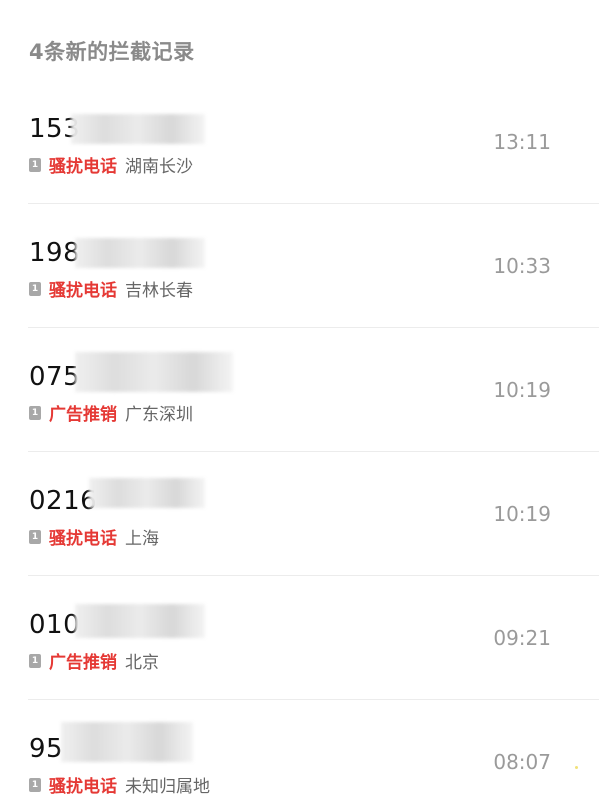 The image size is (599, 809). I want to click on phone-number-wrap: 95, so click(111, 743).